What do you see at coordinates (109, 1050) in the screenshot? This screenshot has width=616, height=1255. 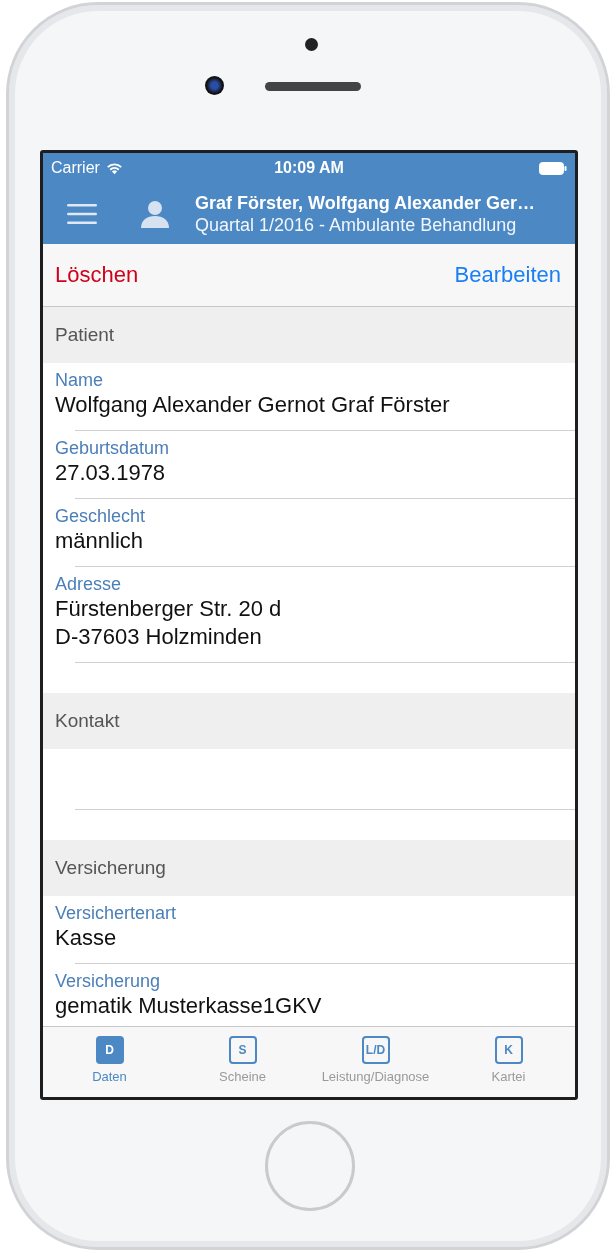 I see `tab-icon: D` at bounding box center [109, 1050].